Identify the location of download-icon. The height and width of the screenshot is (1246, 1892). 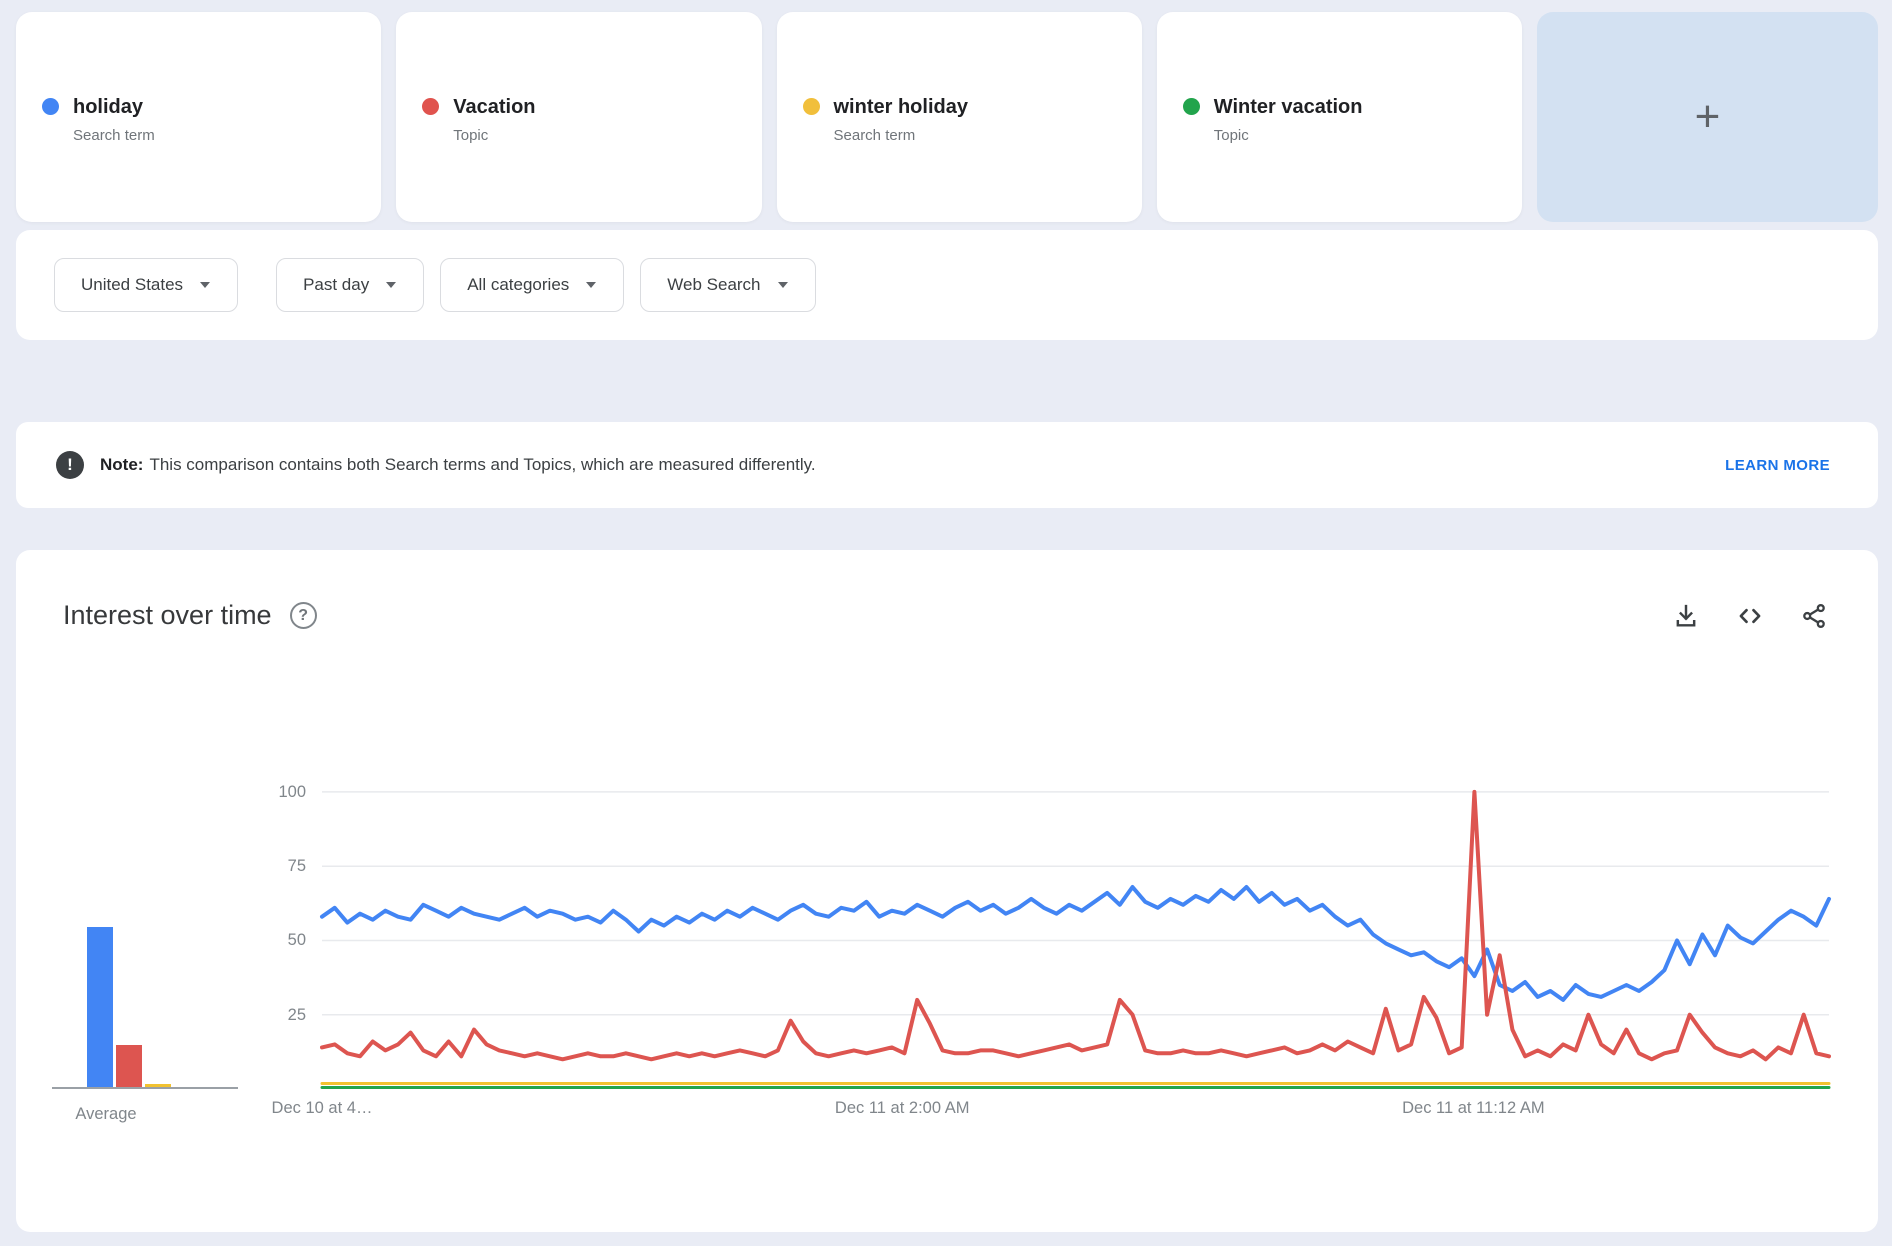
(1686, 615).